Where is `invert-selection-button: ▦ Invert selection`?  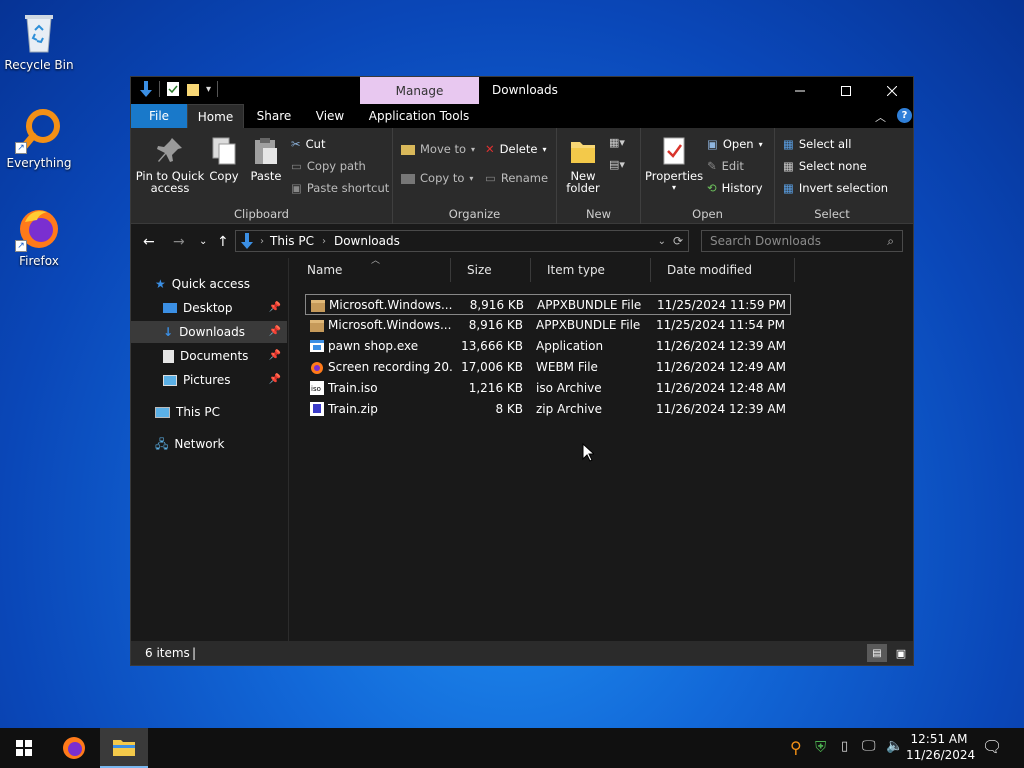 invert-selection-button: ▦ Invert selection is located at coordinates (835, 188).